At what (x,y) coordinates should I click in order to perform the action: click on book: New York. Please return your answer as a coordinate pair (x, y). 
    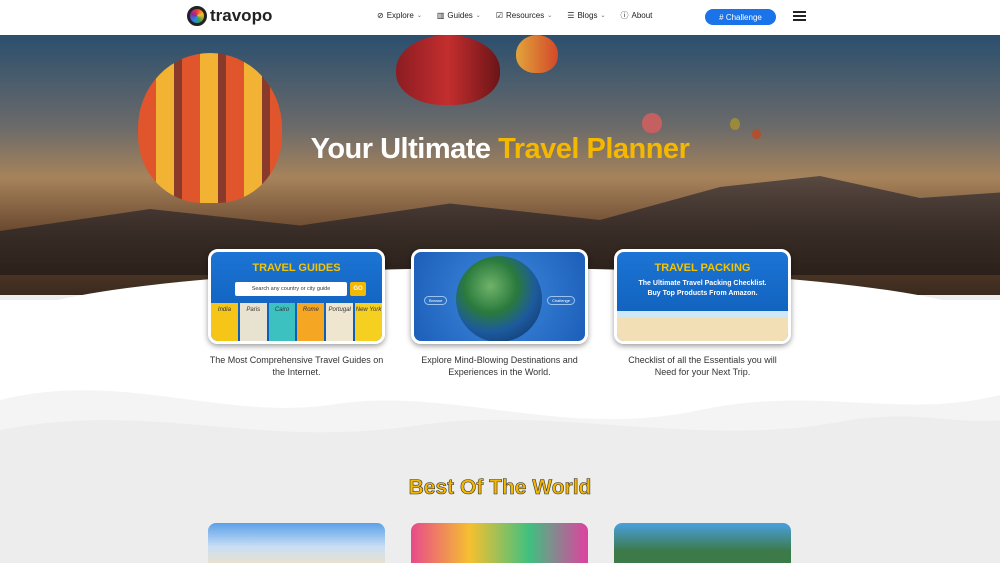
    Looking at the image, I should click on (368, 322).